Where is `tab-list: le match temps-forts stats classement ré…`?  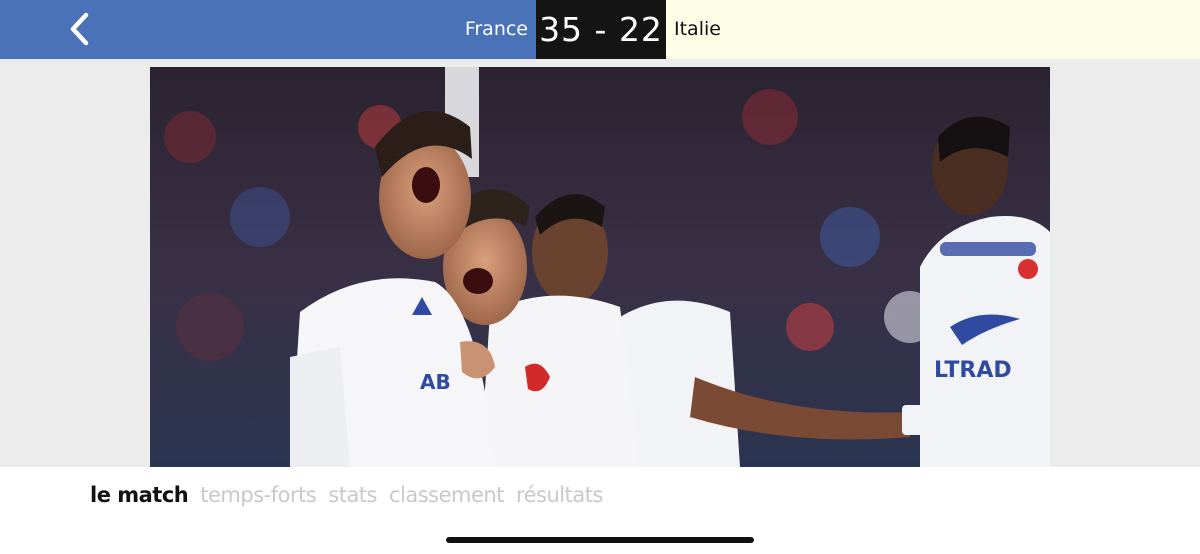
tab-list: le match temps-forts stats classement ré… is located at coordinates (346, 495).